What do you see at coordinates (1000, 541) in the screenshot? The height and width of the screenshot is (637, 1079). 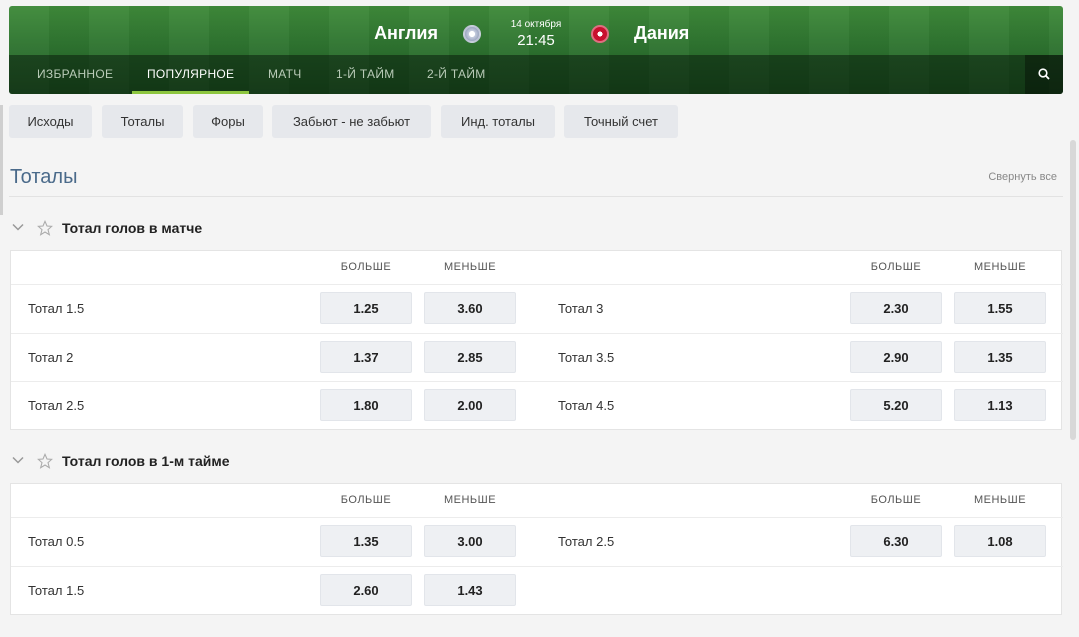 I see `odd-under-button: 1.08` at bounding box center [1000, 541].